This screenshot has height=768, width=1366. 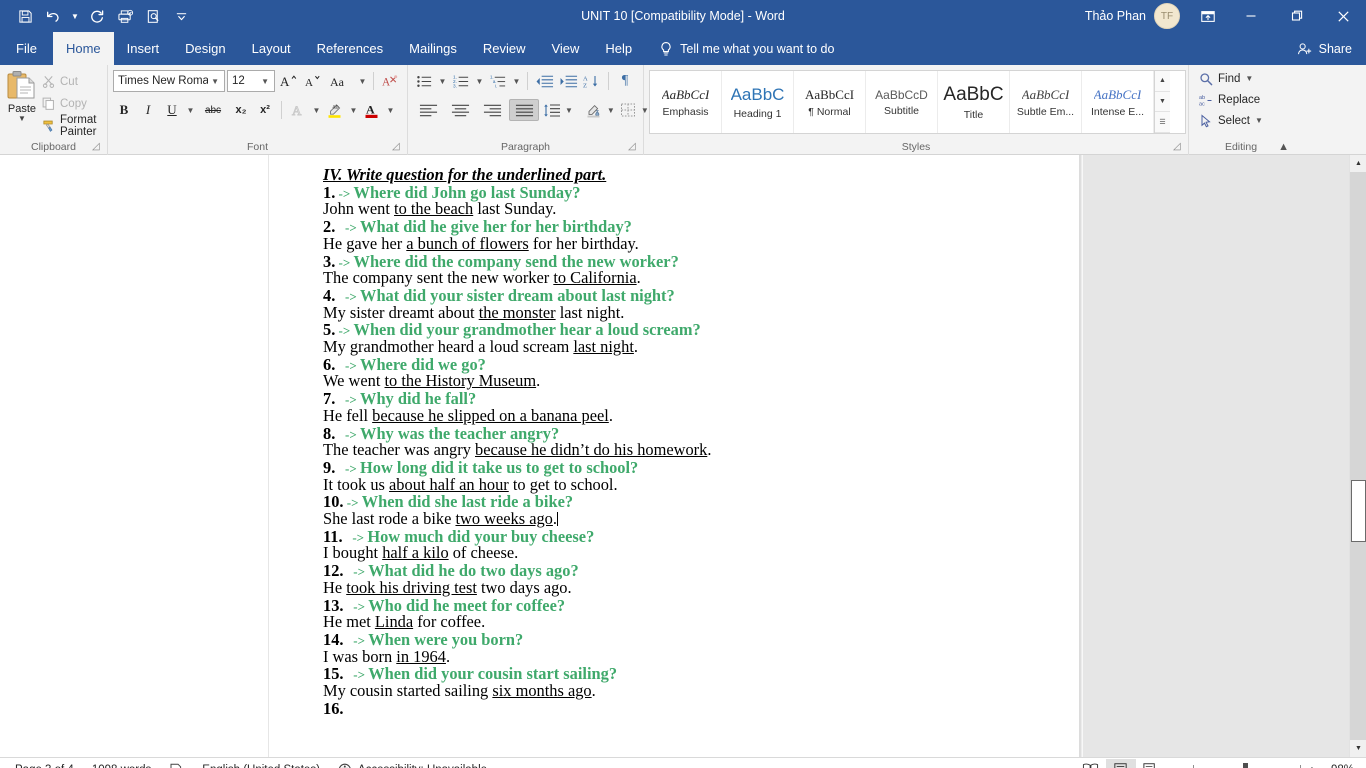 I want to click on multilevel-dropdown-icon: ▼, so click(x=516, y=81).